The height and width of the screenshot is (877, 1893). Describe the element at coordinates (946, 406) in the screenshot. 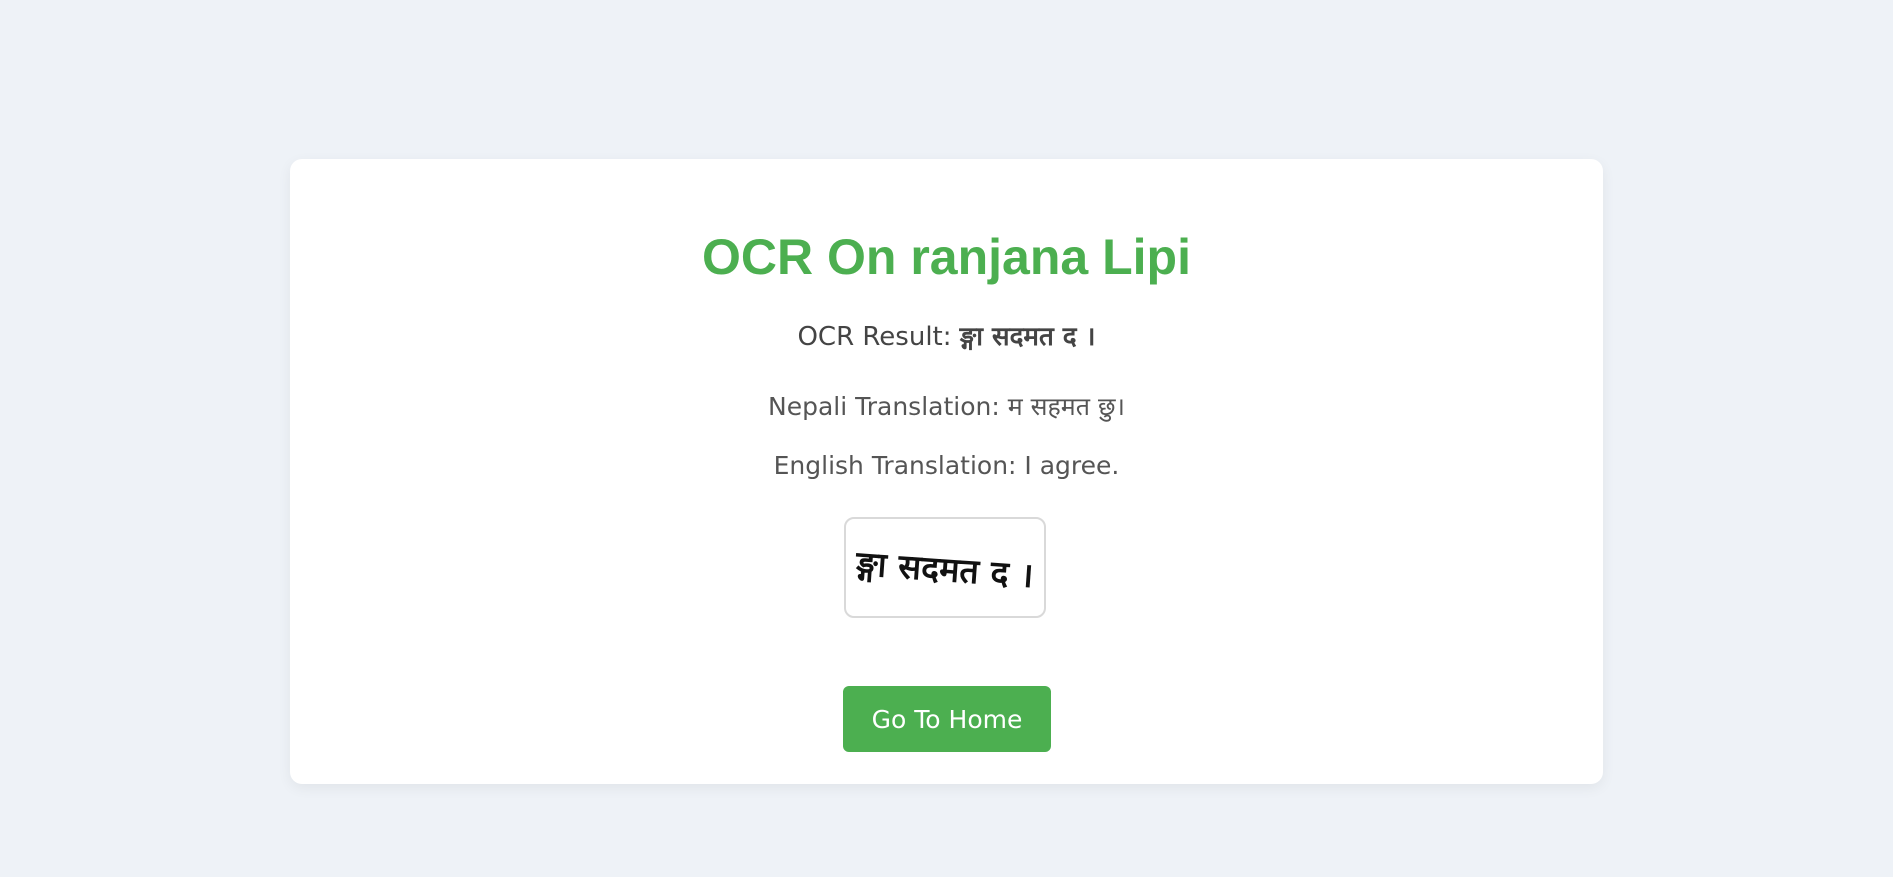

I see `nepali-translation: Nepali Translation: म सहमत छु।` at that location.